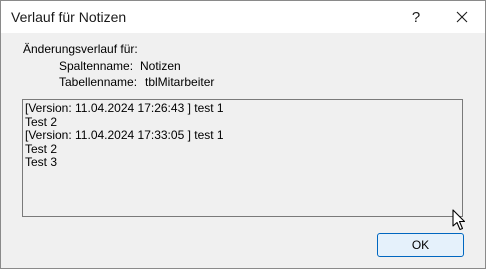 This screenshot has width=486, height=269. I want to click on close-button, so click(462, 17).